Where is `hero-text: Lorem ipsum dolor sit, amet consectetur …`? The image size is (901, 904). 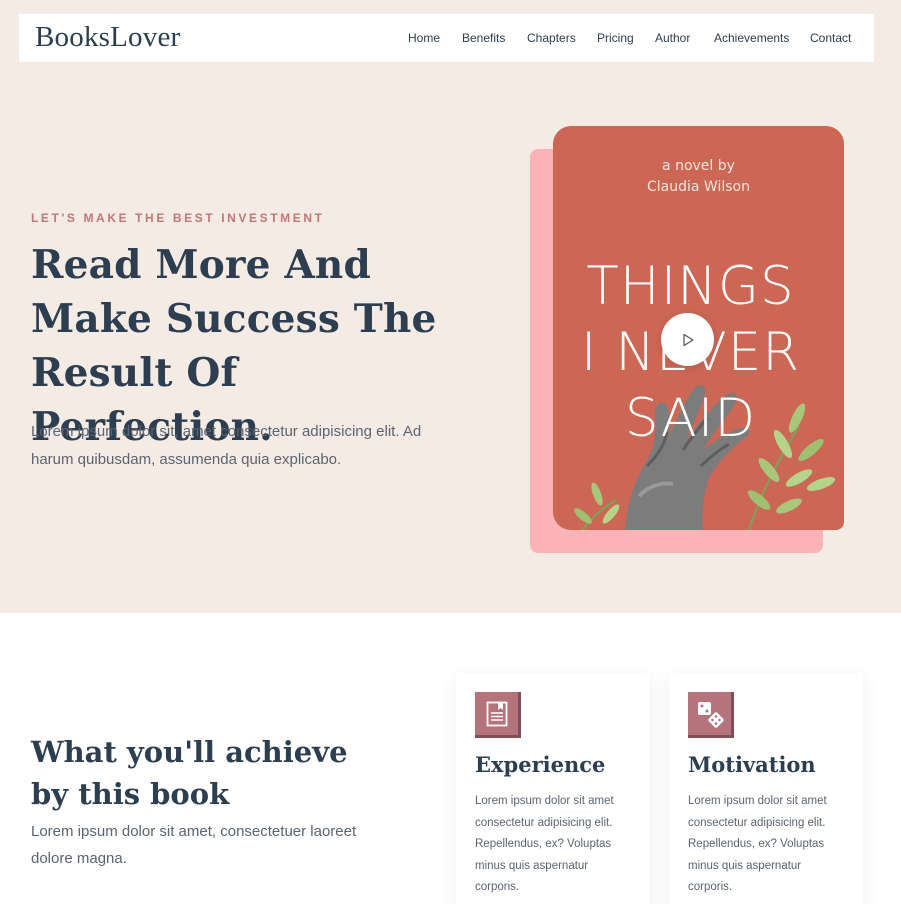
hero-text: Lorem ipsum dolor sit, amet consectetur … is located at coordinates (226, 445).